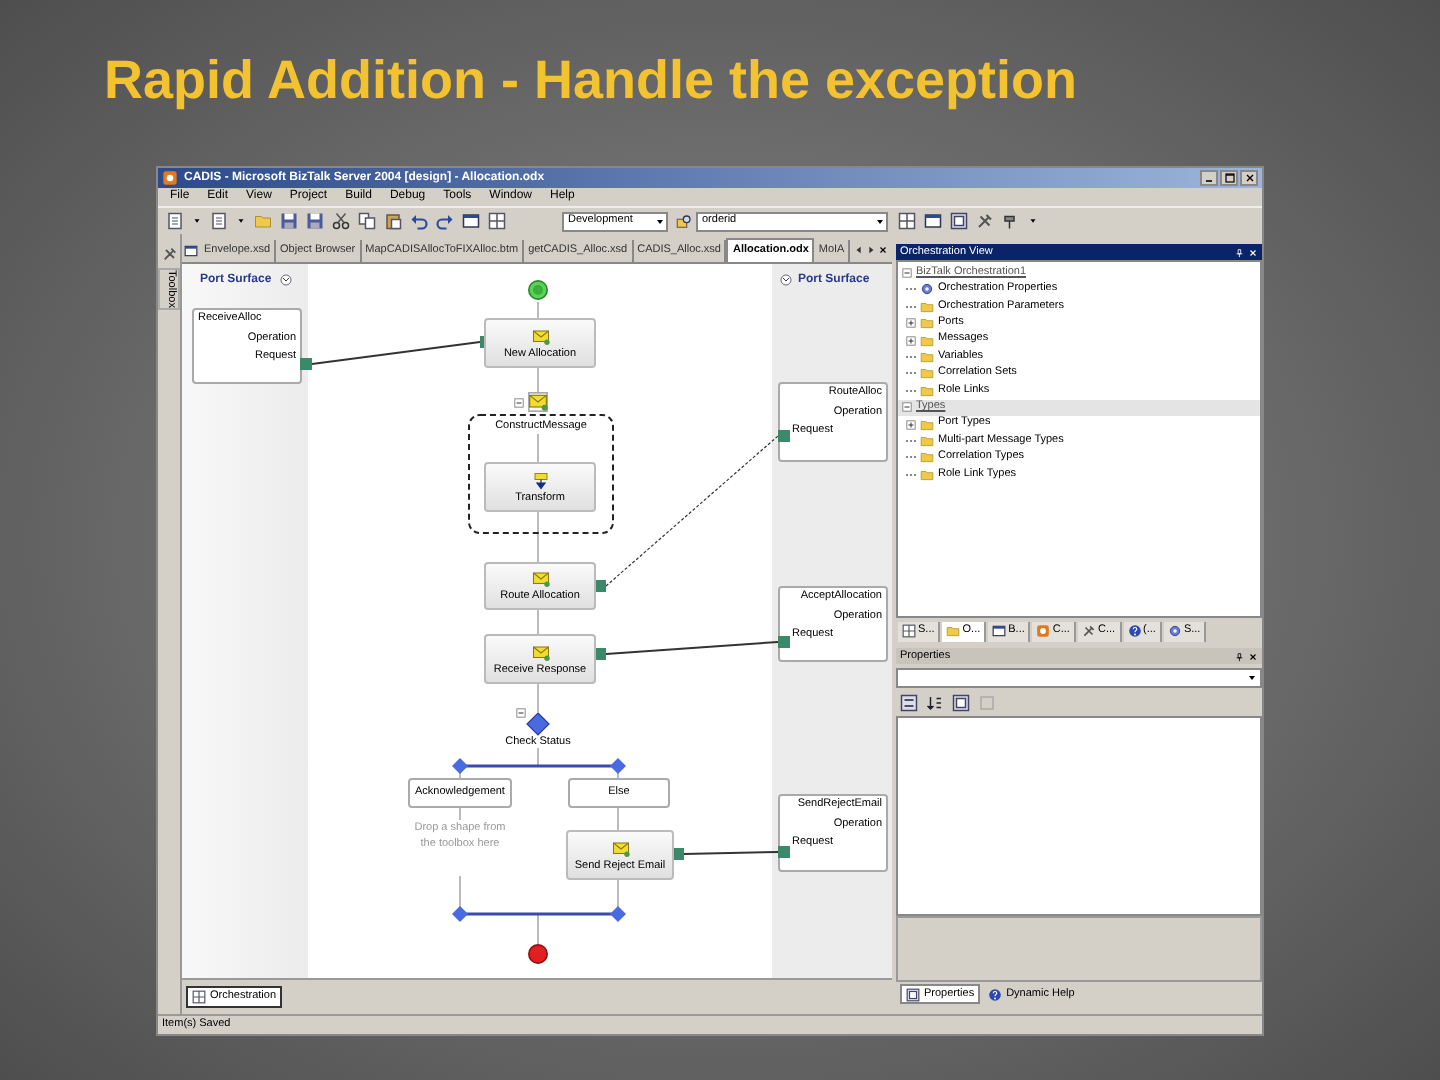 The height and width of the screenshot is (1080, 1440). Describe the element at coordinates (985, 221) in the screenshot. I see `toolbox-icon` at that location.